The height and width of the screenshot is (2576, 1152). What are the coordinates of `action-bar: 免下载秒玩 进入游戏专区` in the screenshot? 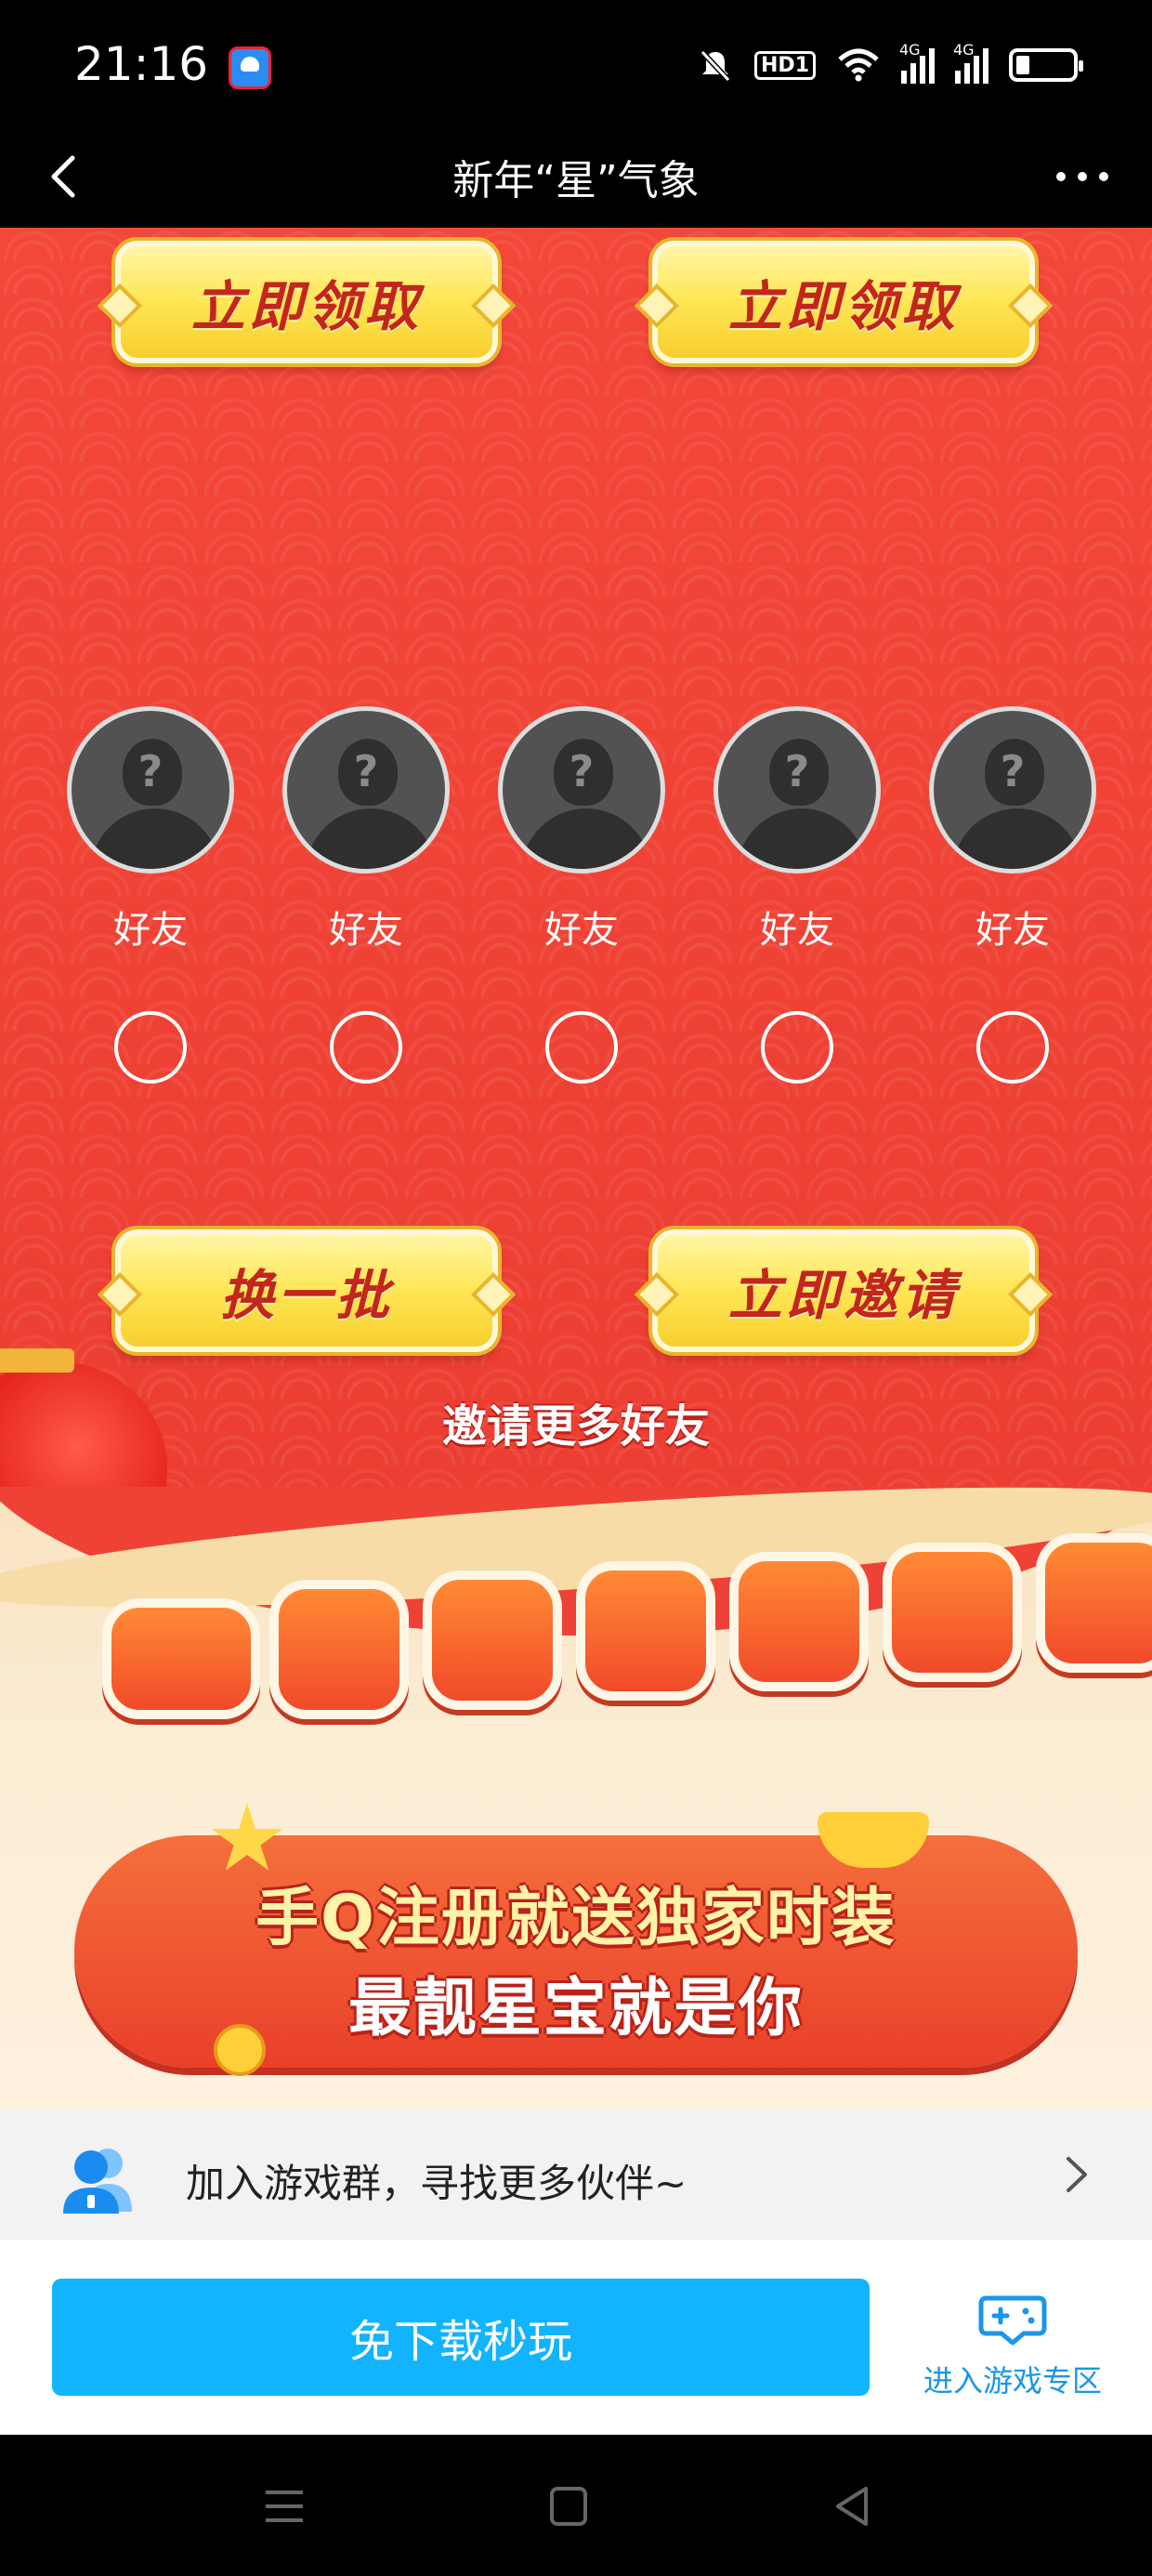 It's located at (576, 2337).